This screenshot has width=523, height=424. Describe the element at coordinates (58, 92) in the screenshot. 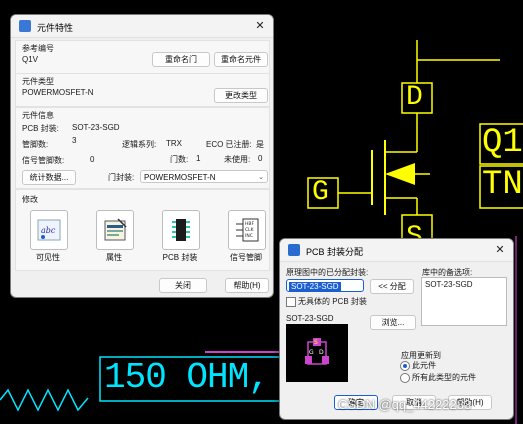

I see `type-value: POWERMOSFET-N` at that location.